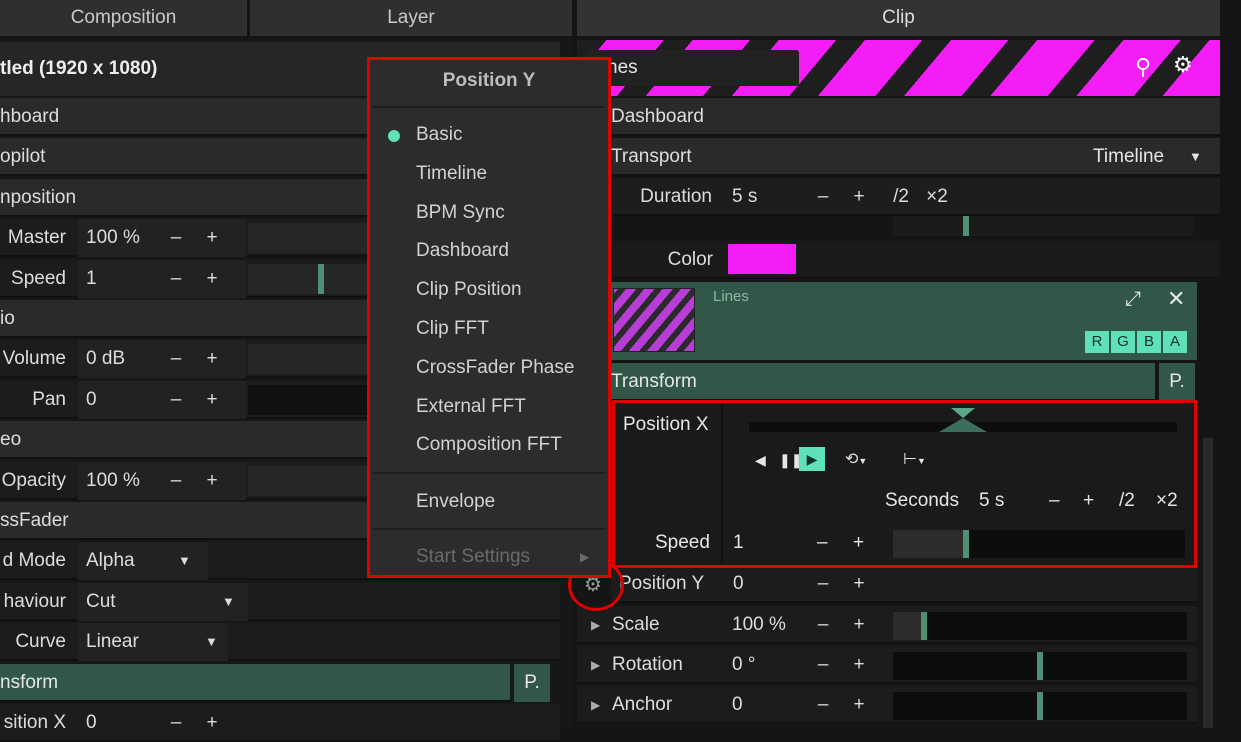 The width and height of the screenshot is (1241, 742). What do you see at coordinates (123, 18) in the screenshot?
I see `tab-composition: Composition` at bounding box center [123, 18].